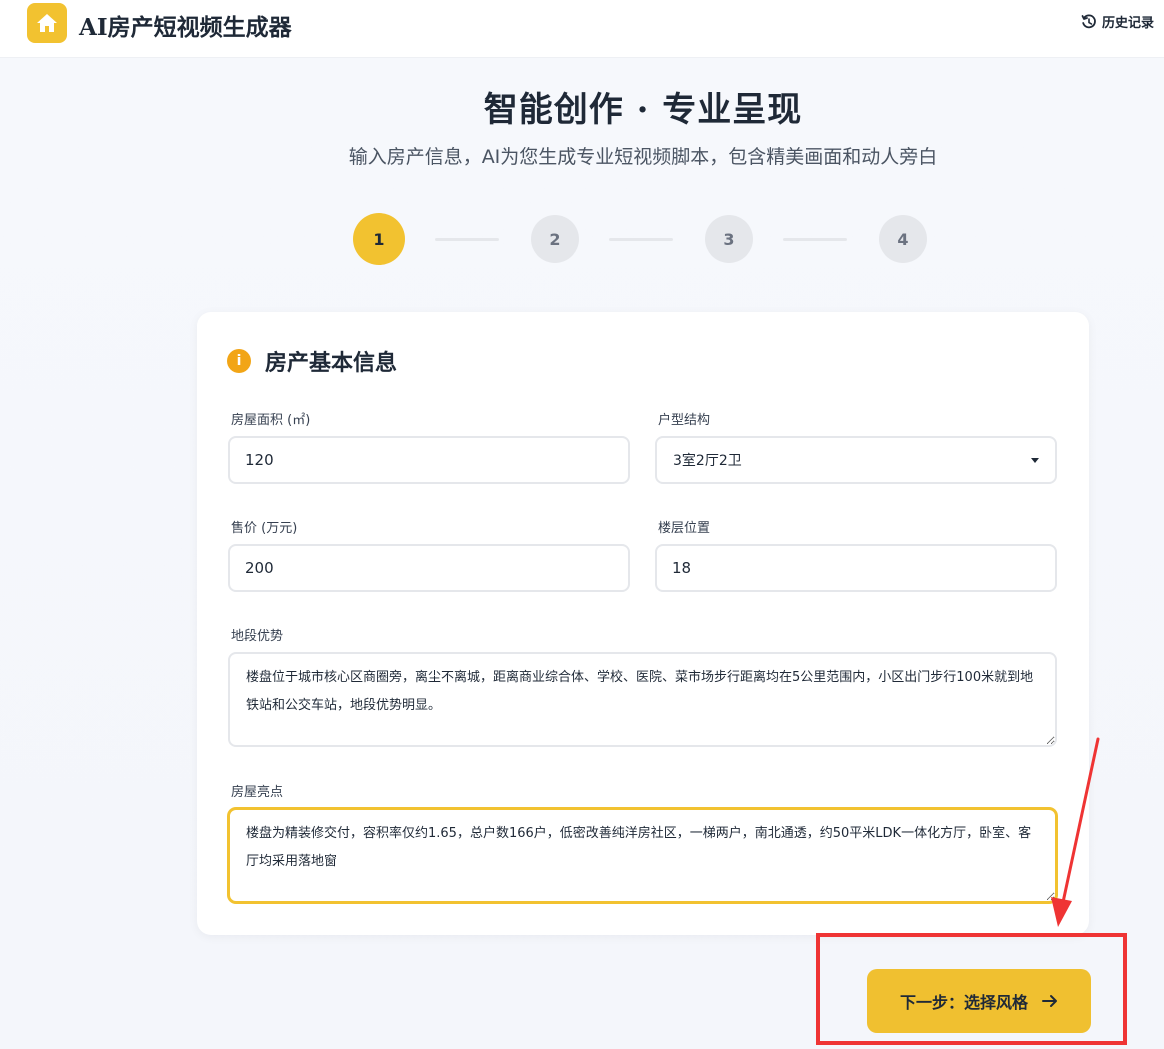 This screenshot has width=1164, height=1049. I want to click on history-label: 历史记录, so click(1127, 23).